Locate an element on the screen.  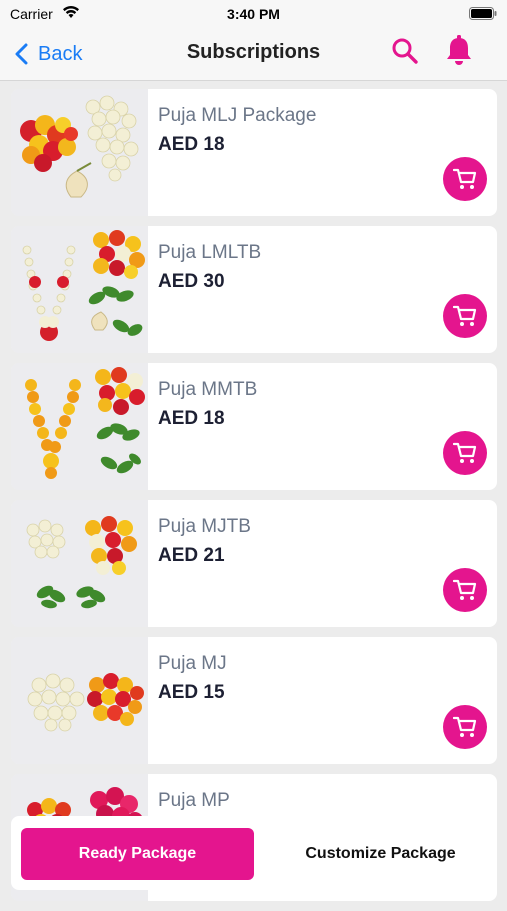
product-name: Puja LMLTB is located at coordinates (210, 252).